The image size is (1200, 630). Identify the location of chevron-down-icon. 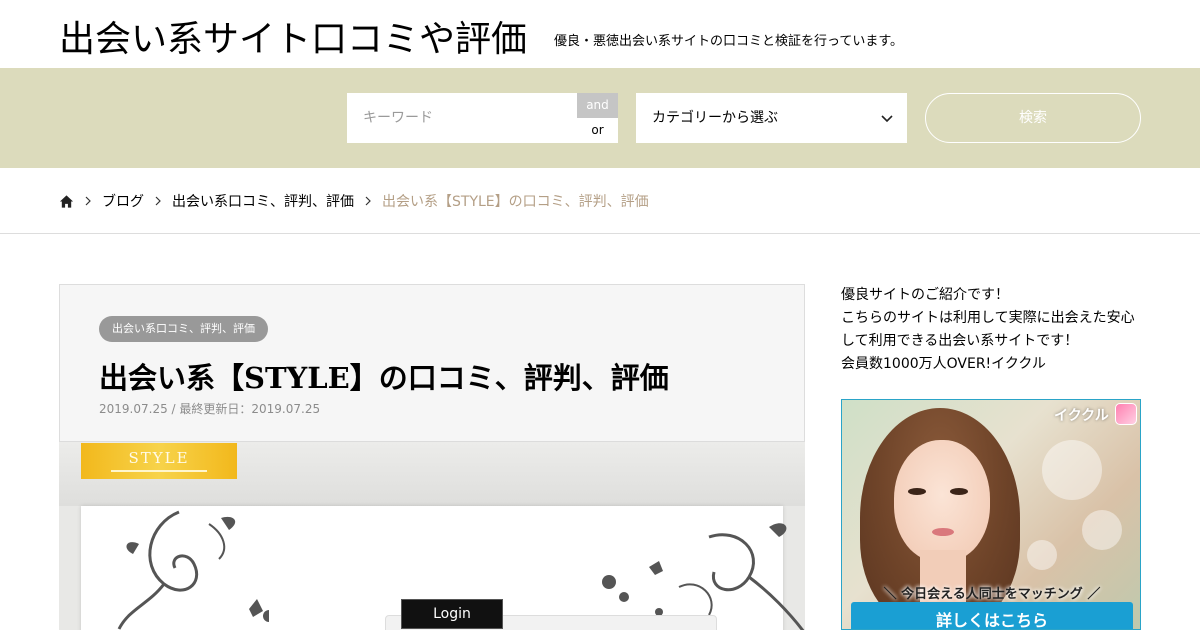
(887, 119).